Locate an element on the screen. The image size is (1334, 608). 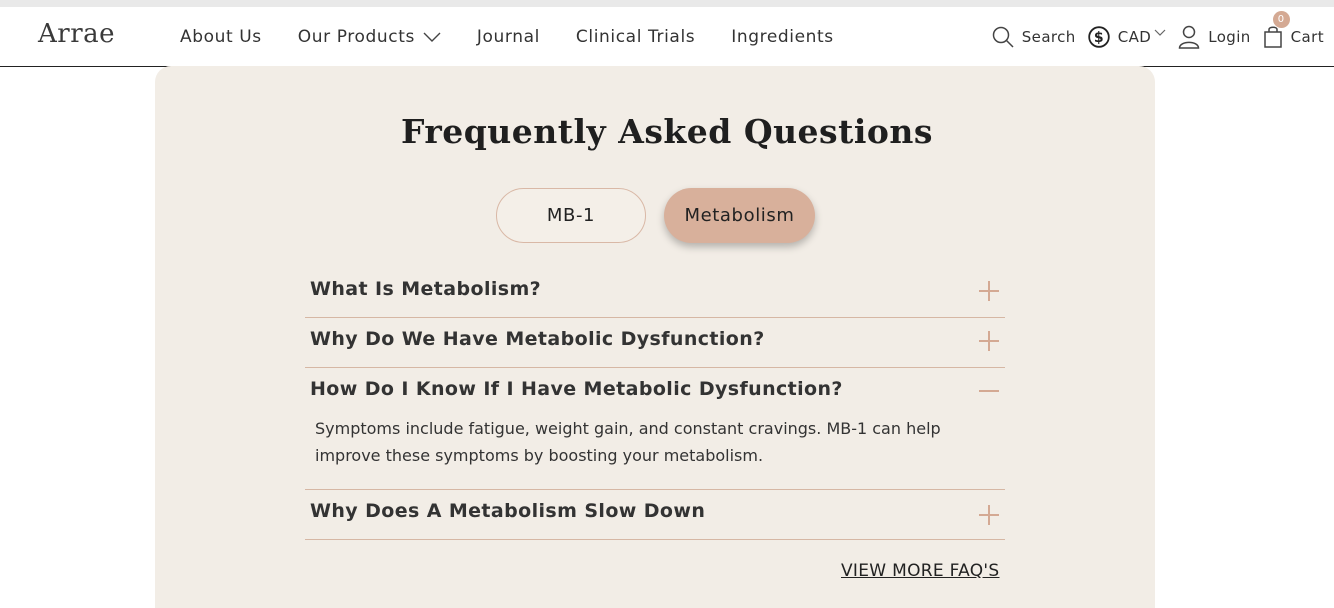
faq-question: What Is Metabolism? is located at coordinates (425, 289).